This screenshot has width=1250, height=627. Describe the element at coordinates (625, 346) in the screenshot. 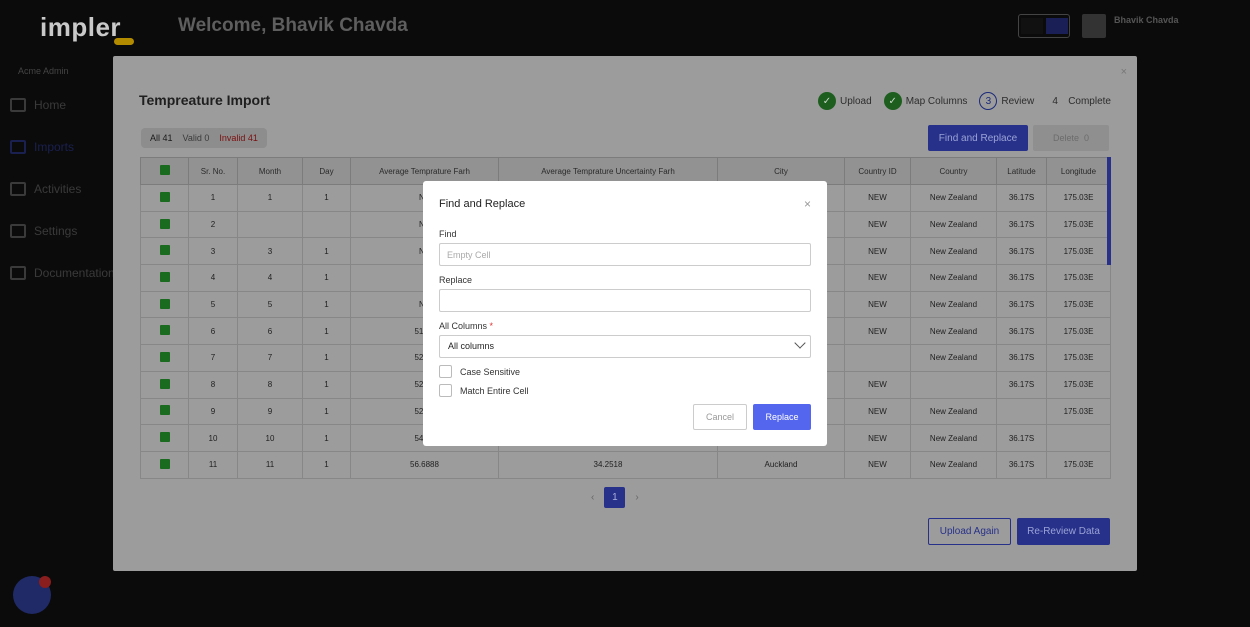

I see `columns-select: All columns` at that location.